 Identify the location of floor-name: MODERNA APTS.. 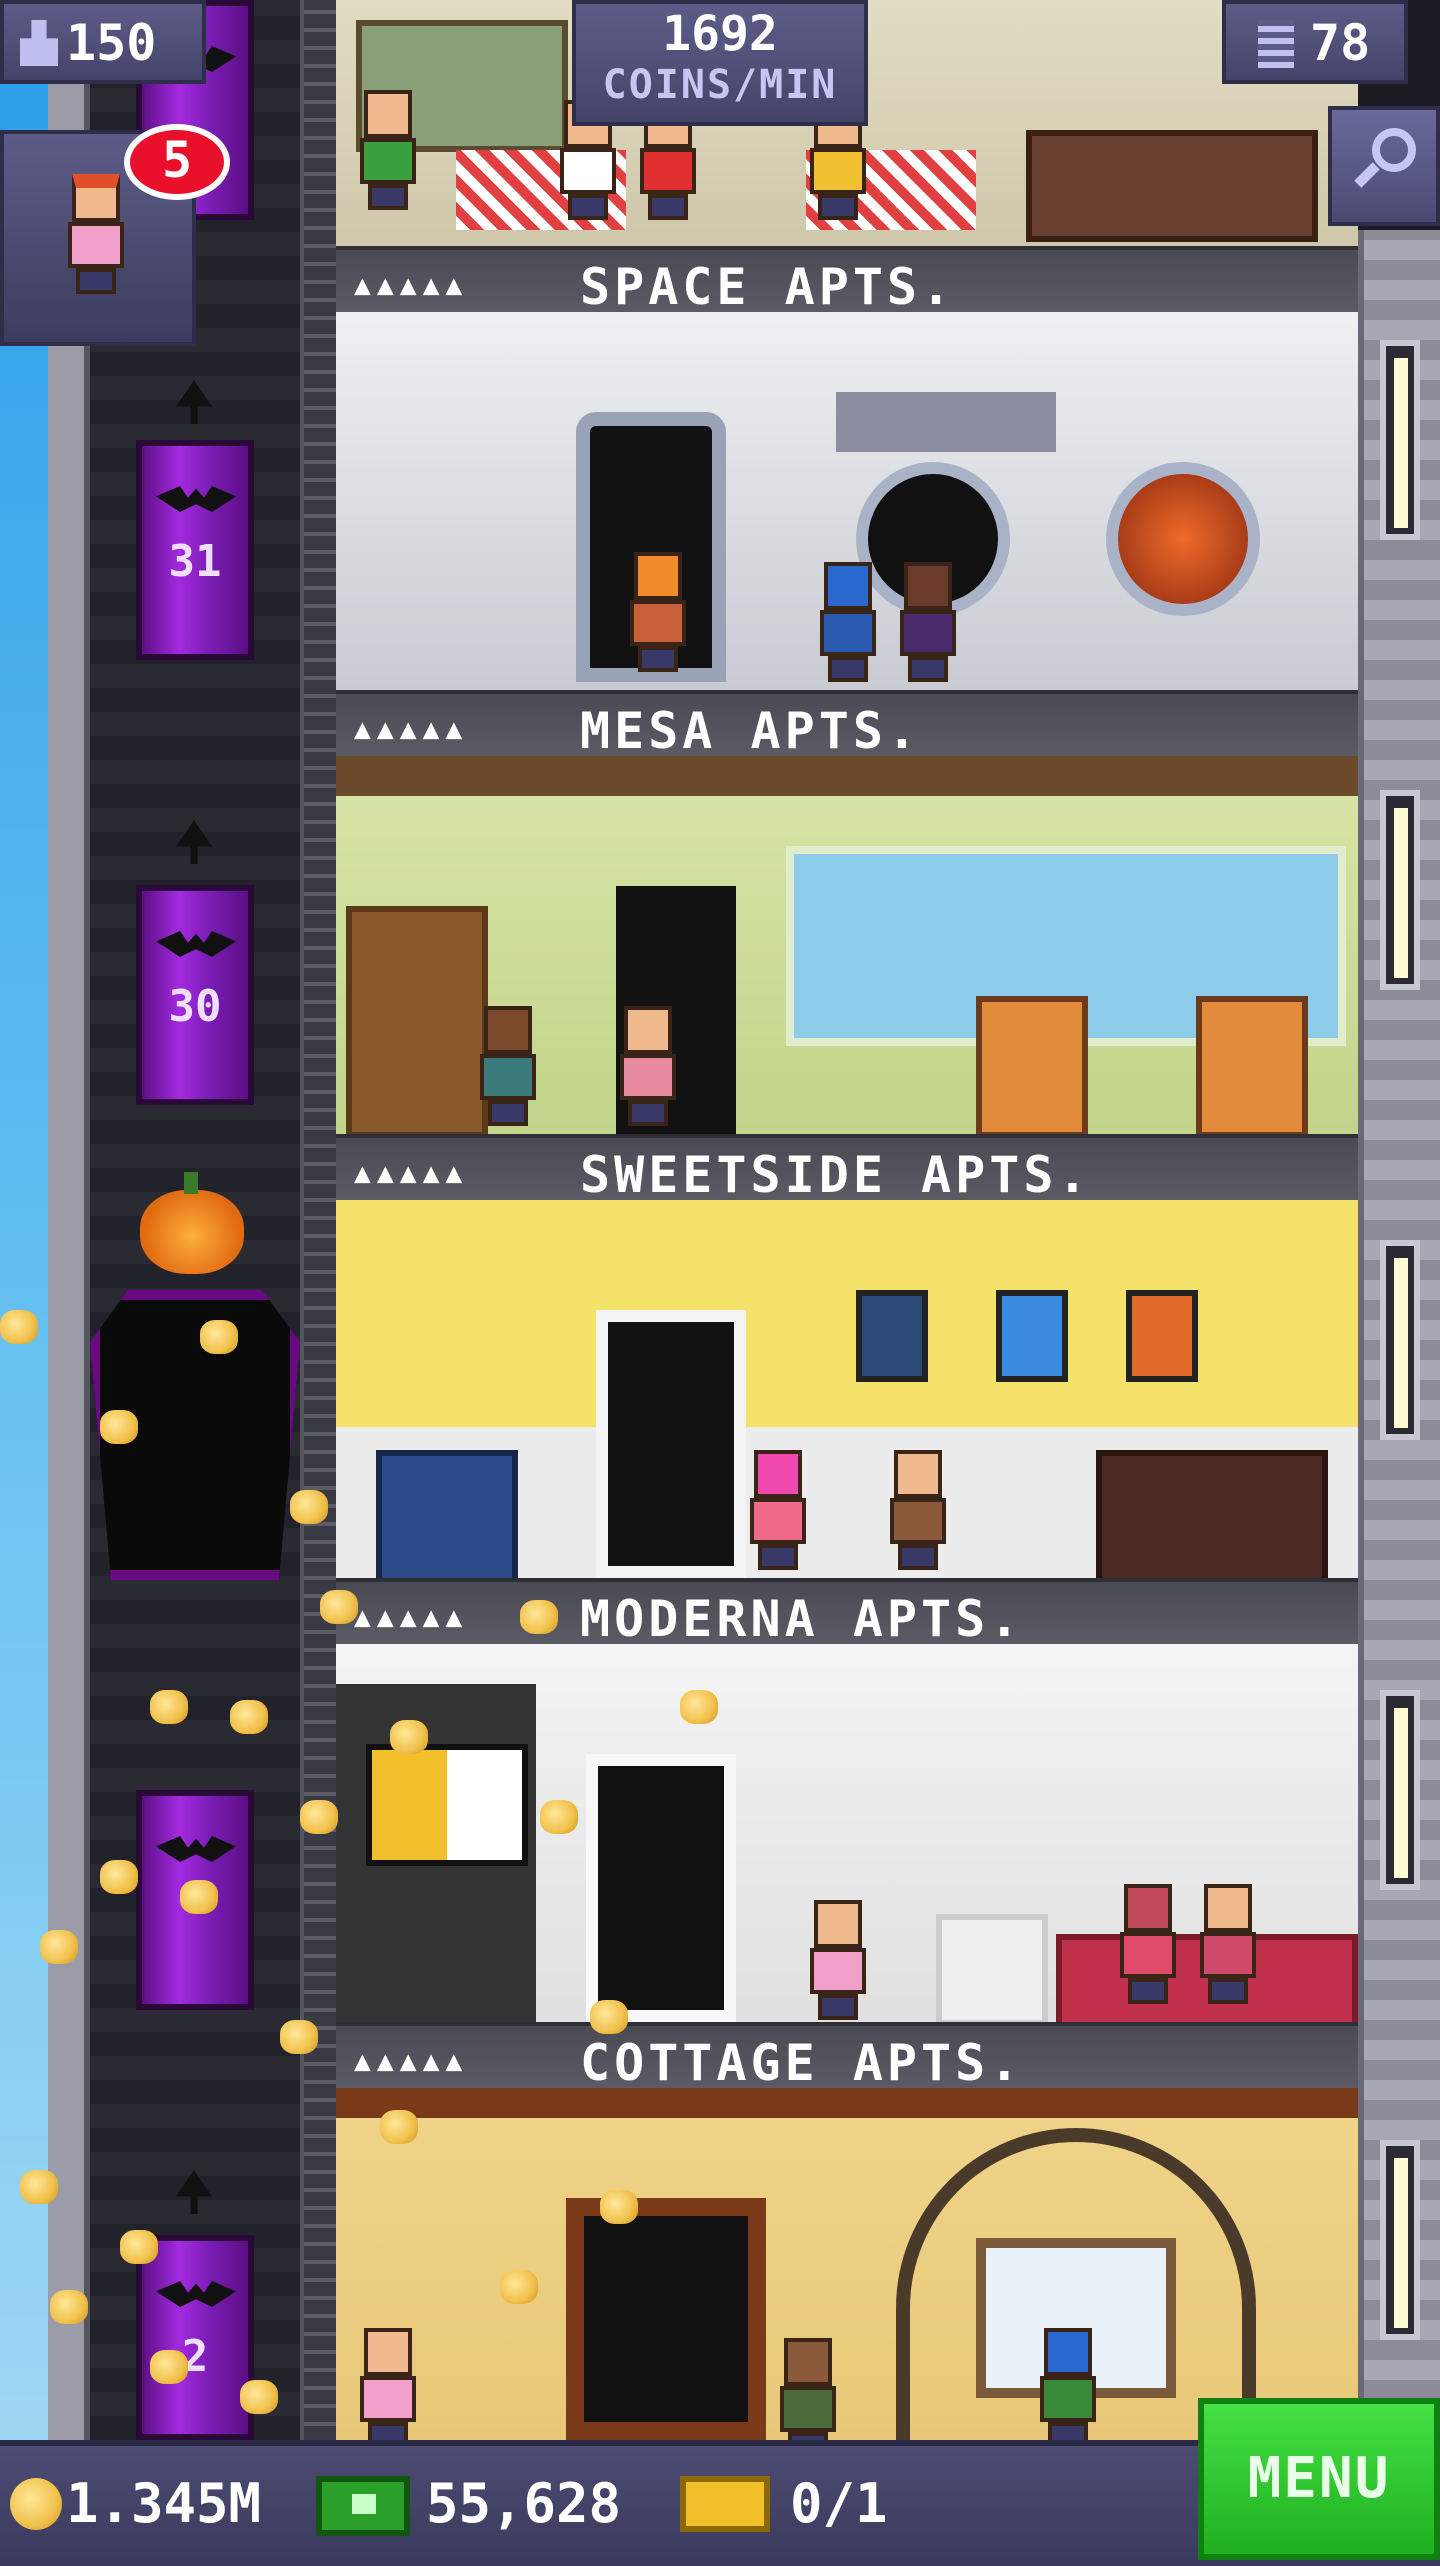
(802, 1619).